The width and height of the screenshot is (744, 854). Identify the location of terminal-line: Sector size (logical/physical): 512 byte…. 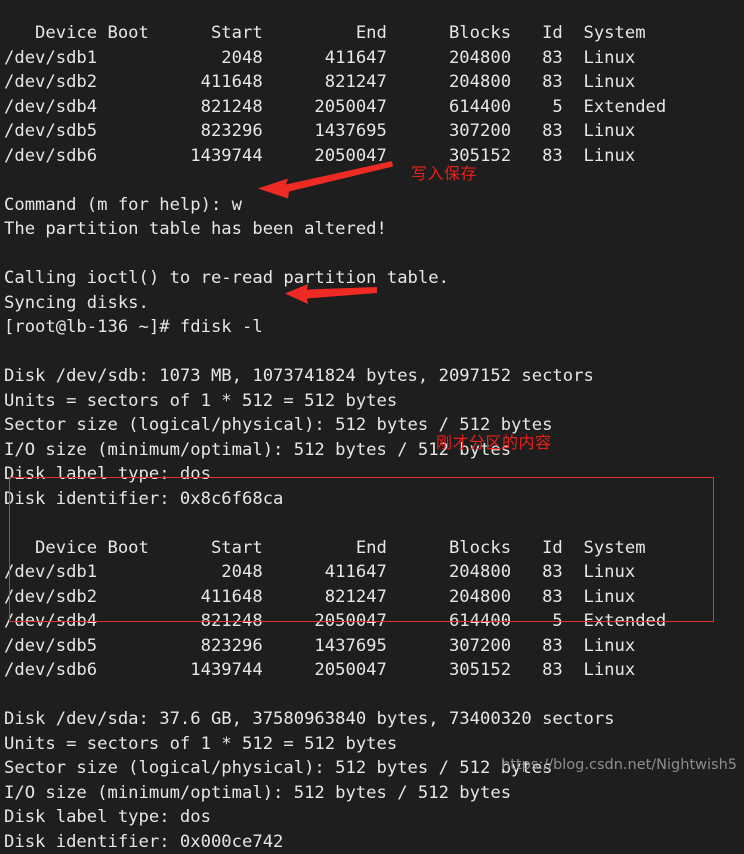
(278, 768).